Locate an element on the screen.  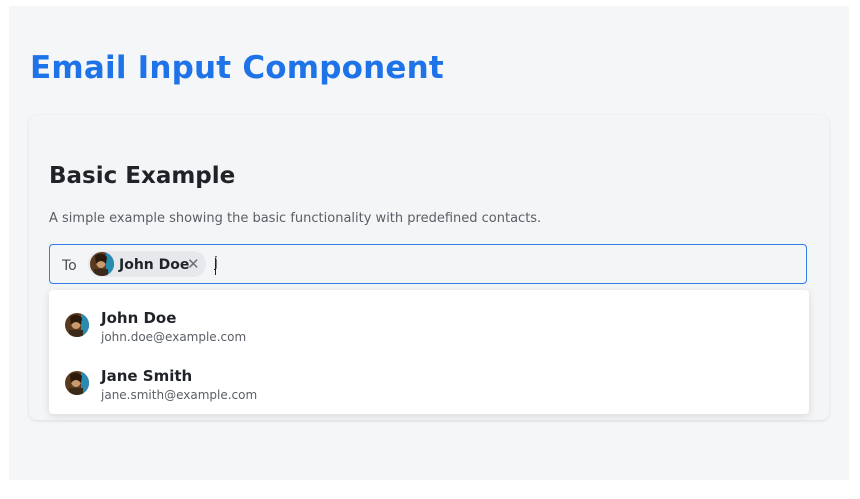
remove-recipient-icon: ✕ is located at coordinates (193, 264).